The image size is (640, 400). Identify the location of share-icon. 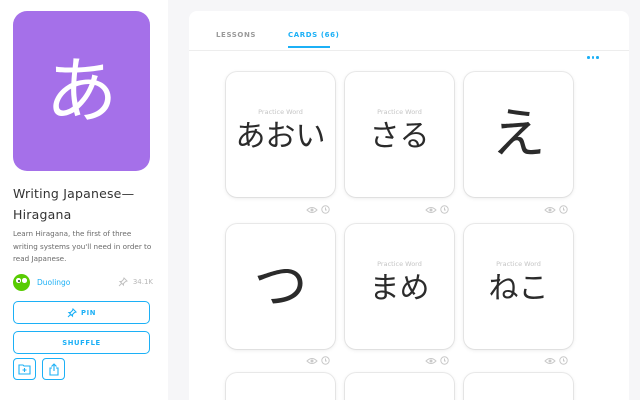
(53, 369).